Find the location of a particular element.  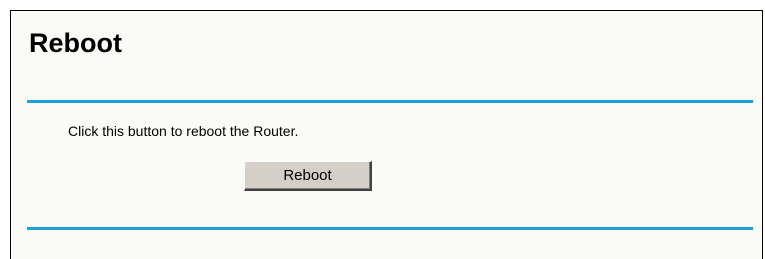

page-title: Reboot is located at coordinates (75, 43).